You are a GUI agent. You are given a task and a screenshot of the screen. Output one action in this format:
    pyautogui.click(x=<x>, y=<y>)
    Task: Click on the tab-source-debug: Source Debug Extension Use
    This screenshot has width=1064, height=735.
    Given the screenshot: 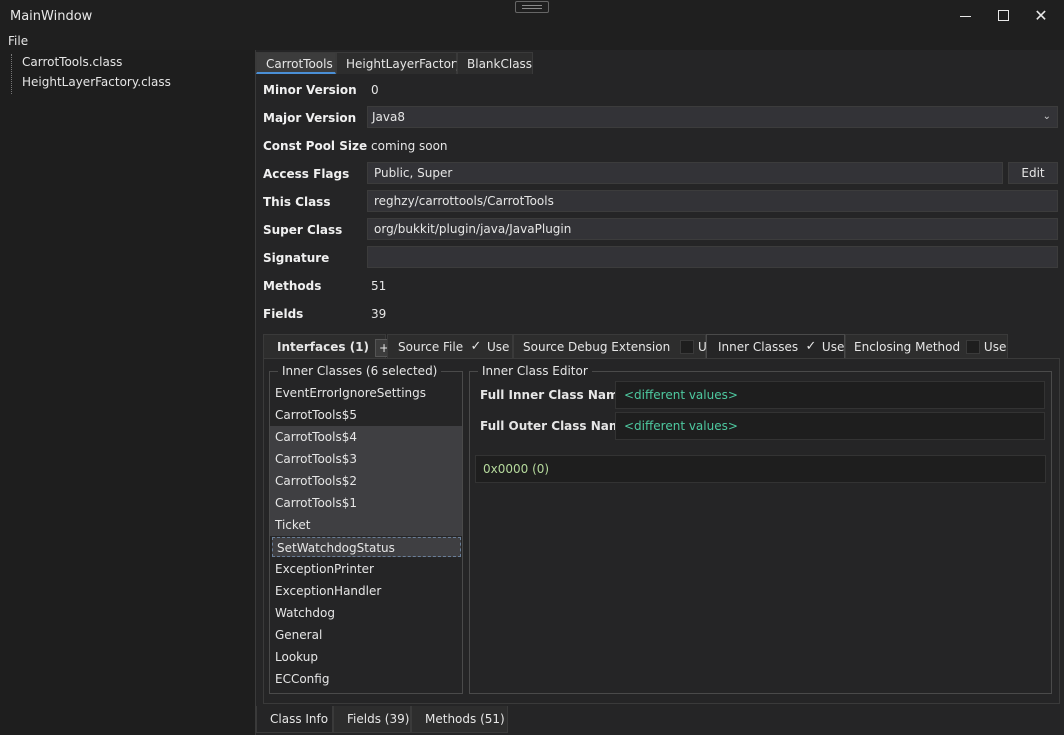 What is the action you would take?
    pyautogui.click(x=616, y=346)
    